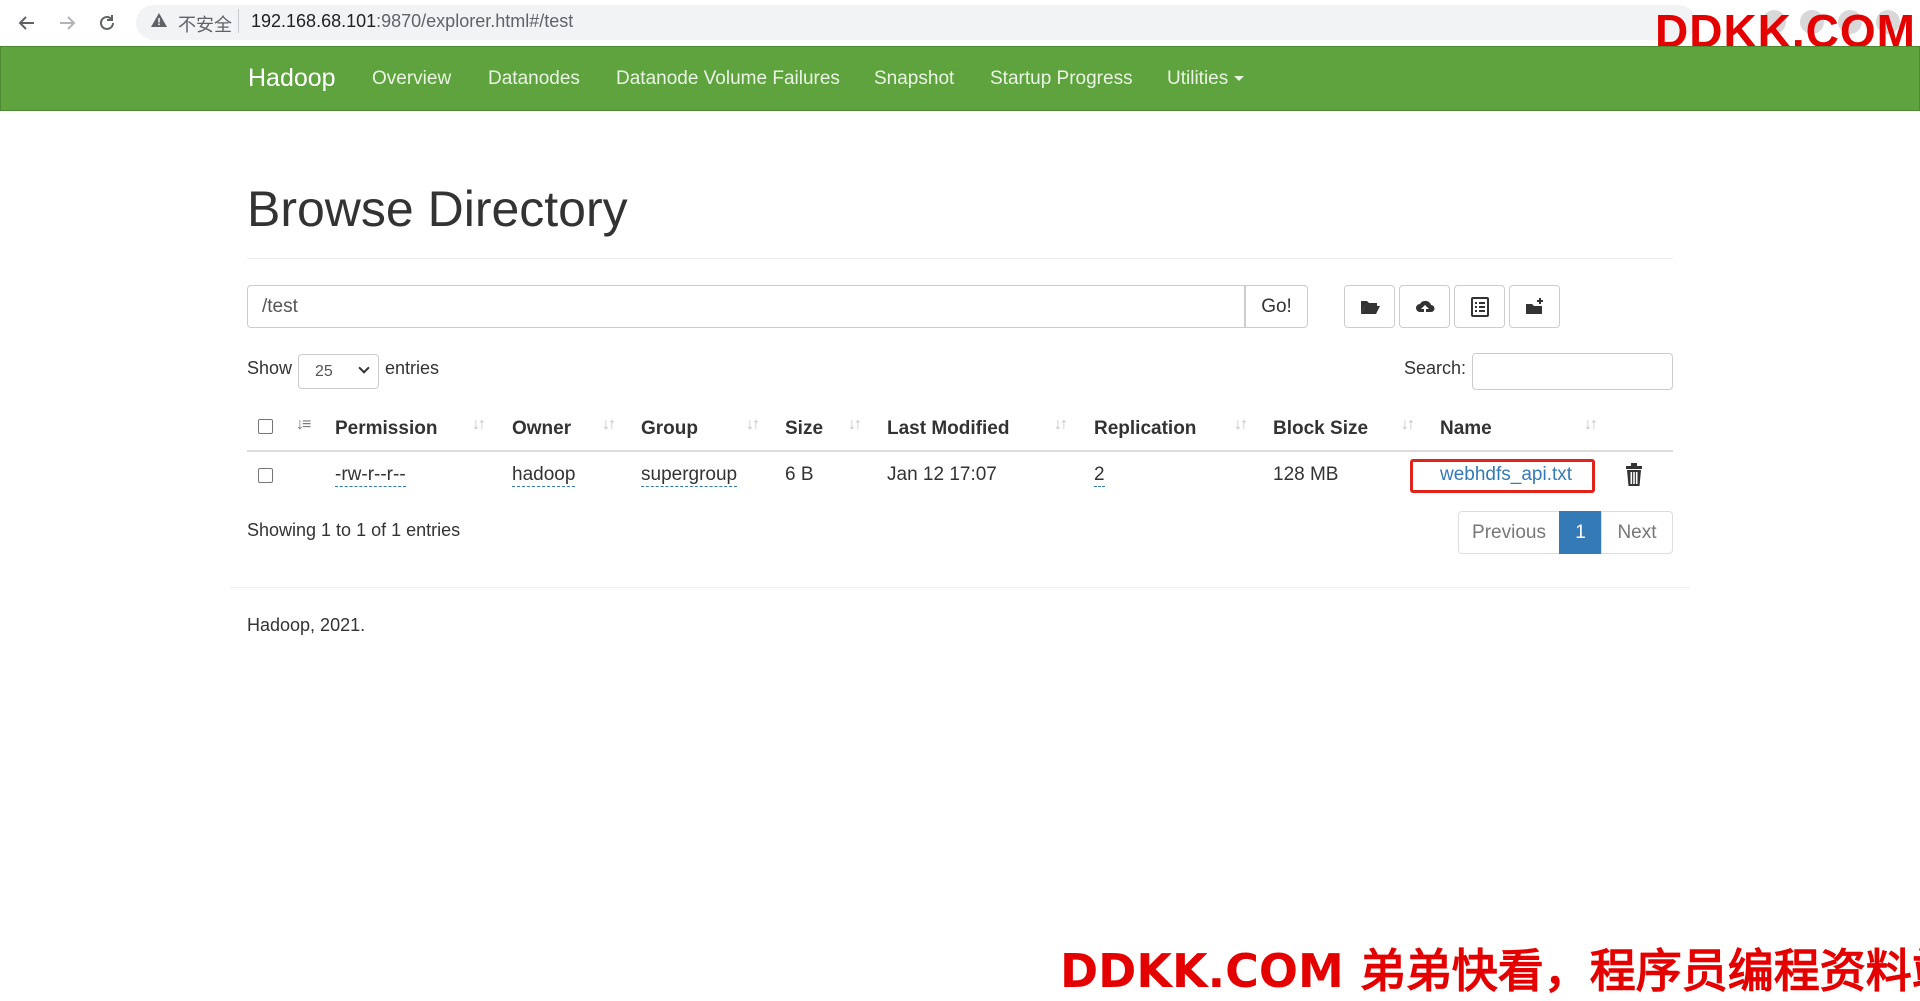 The height and width of the screenshot is (1001, 1920). I want to click on owner-value: hadoop, so click(544, 475).